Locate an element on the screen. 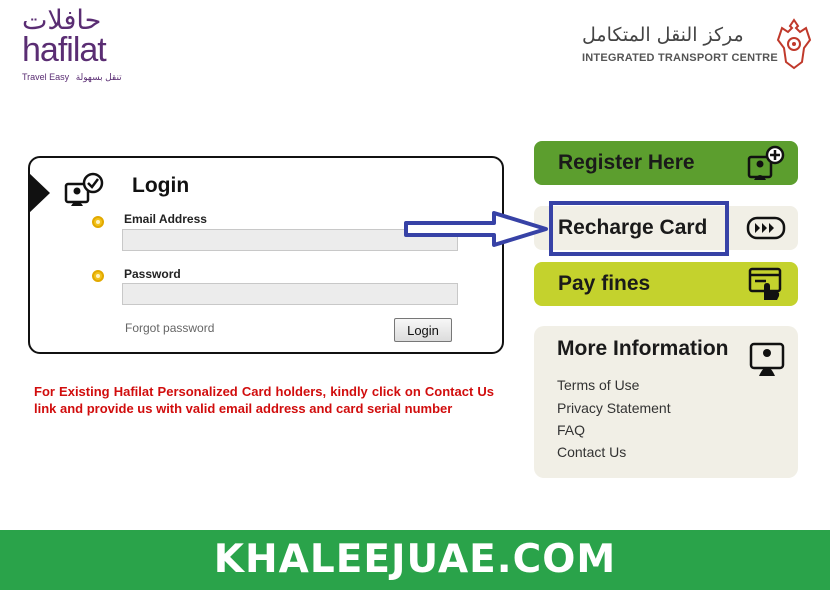 This screenshot has height=590, width=830. info-person-icon is located at coordinates (767, 359).